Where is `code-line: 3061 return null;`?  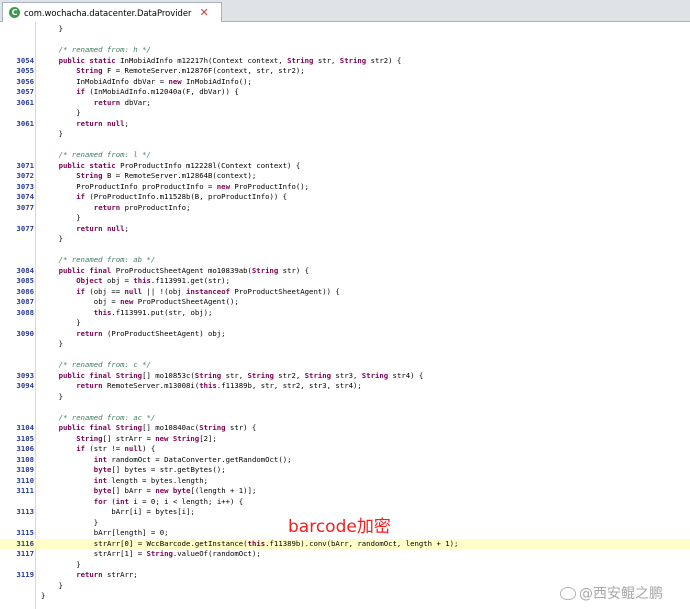
code-line: 3061 return null; is located at coordinates (345, 124).